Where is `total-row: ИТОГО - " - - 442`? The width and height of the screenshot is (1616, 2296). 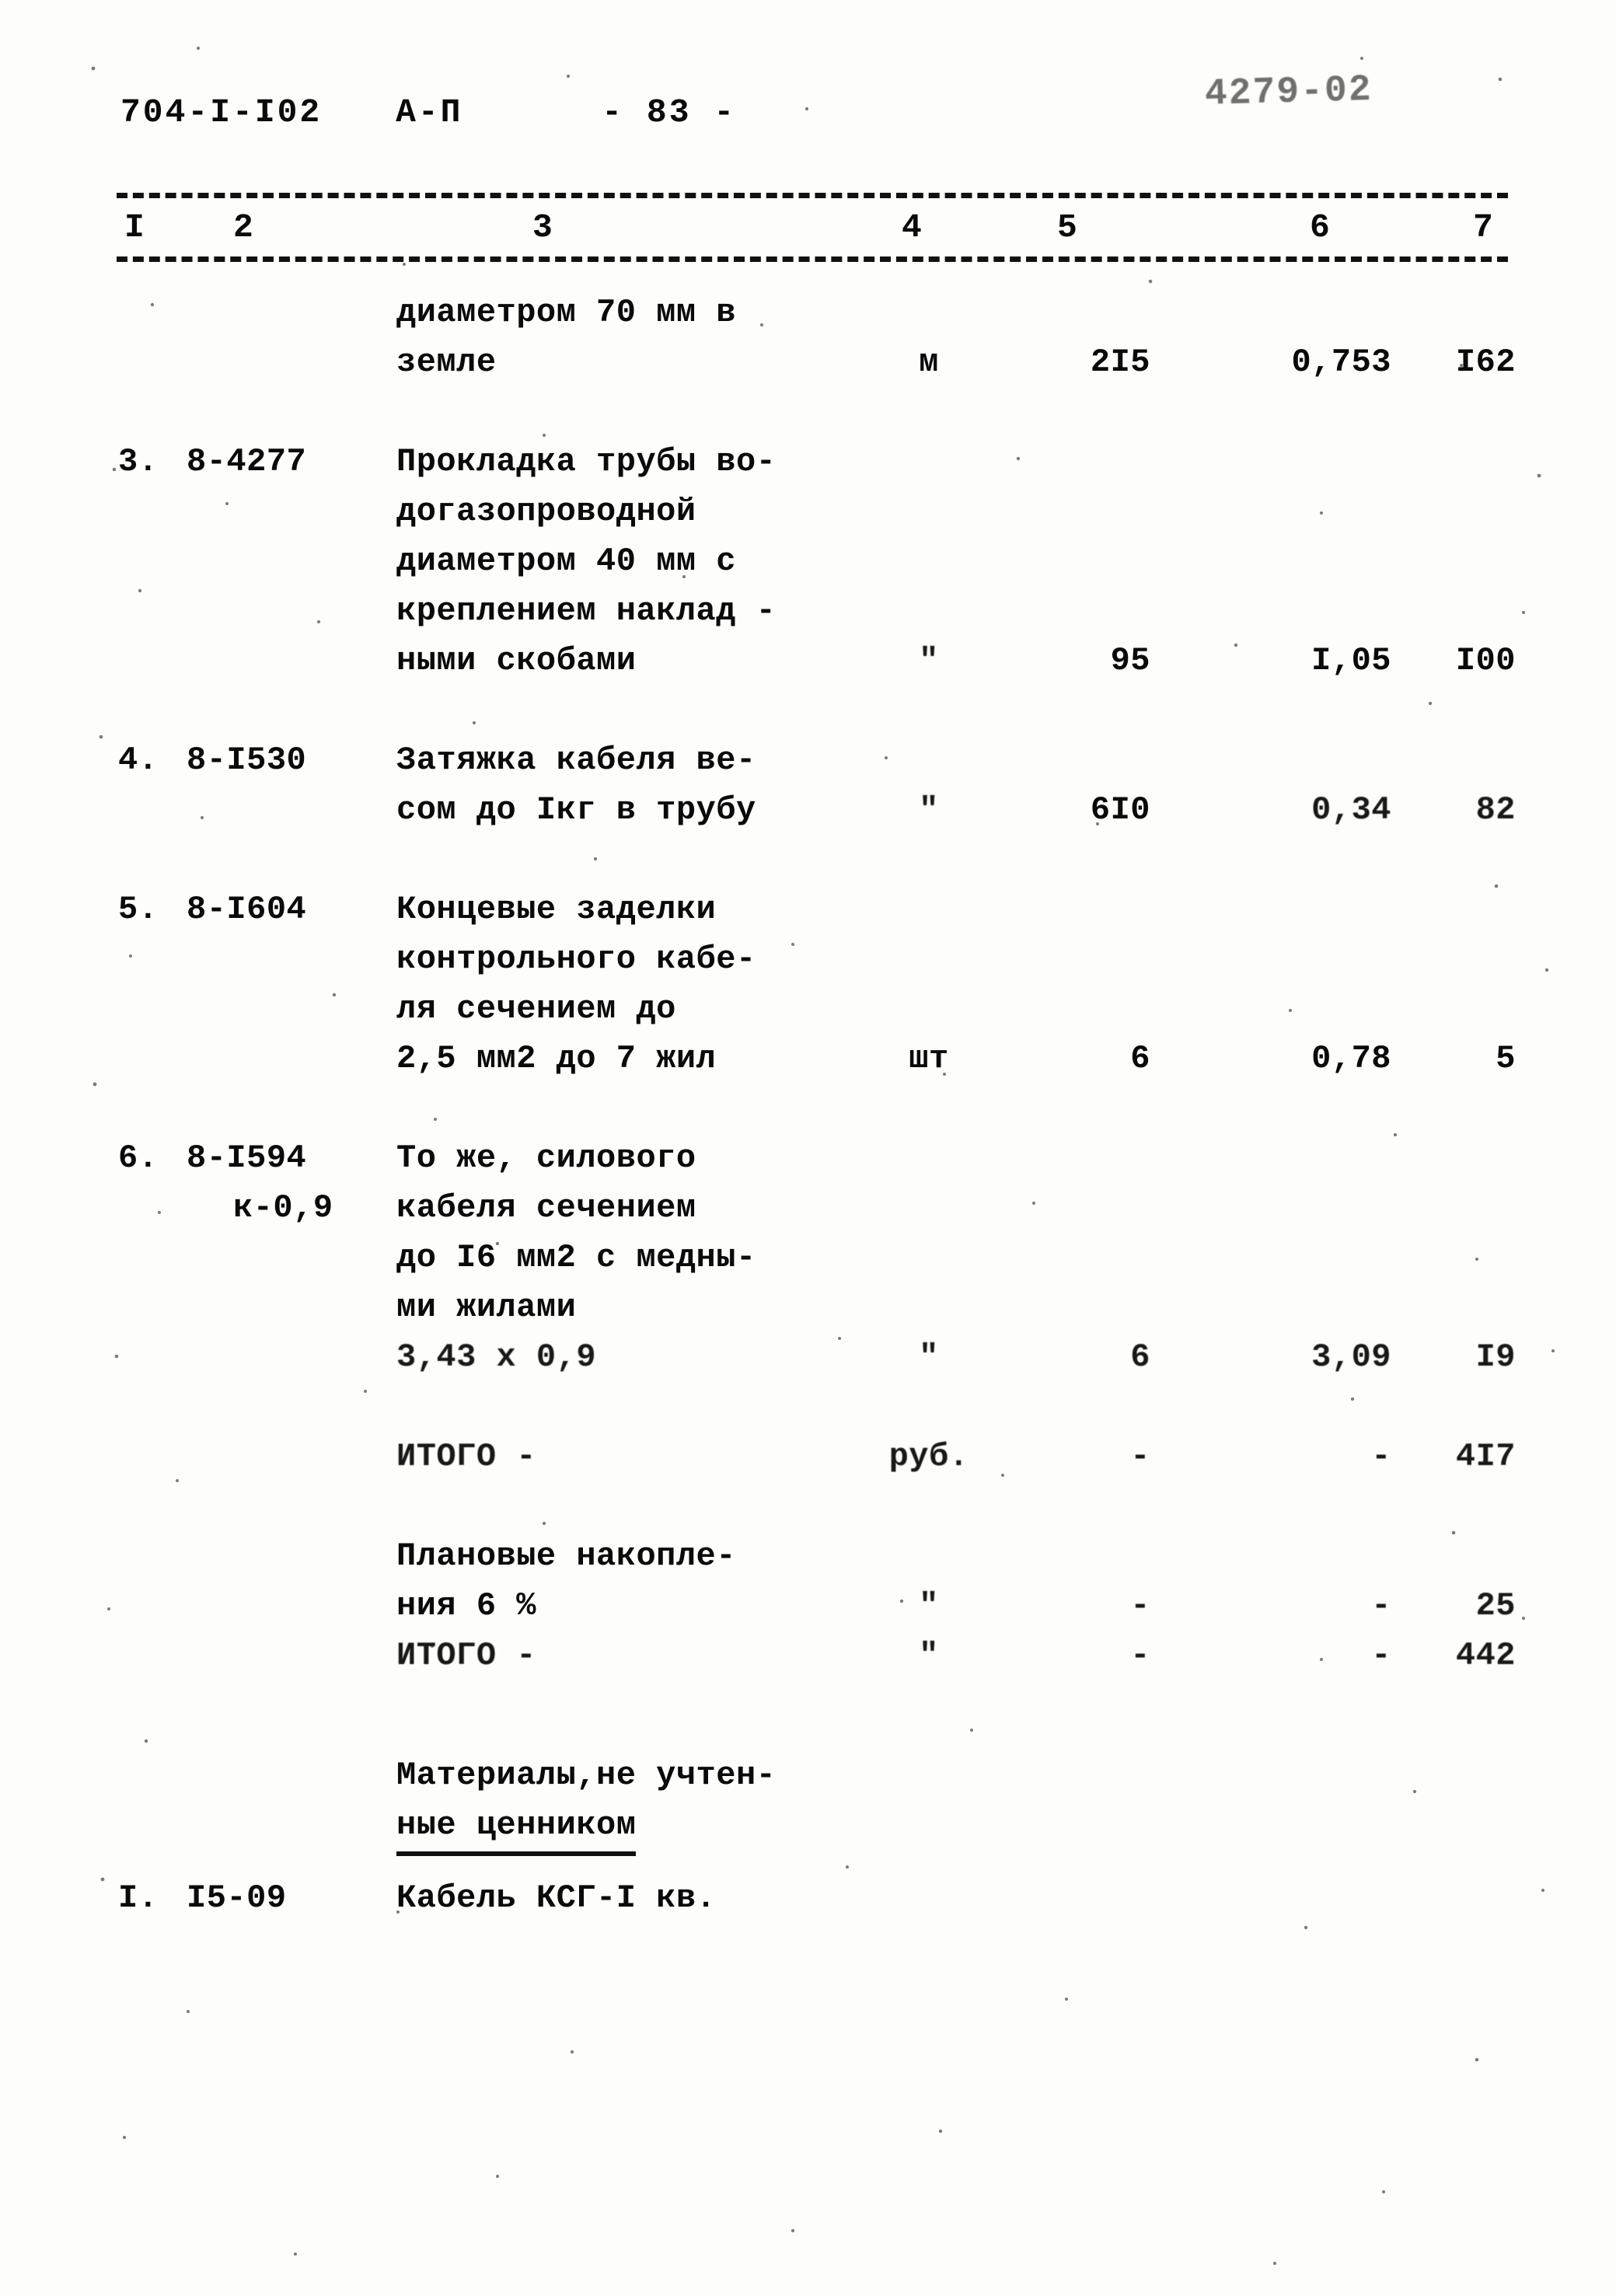 total-row: ИТОГО - " - - 442 is located at coordinates (808, 1656).